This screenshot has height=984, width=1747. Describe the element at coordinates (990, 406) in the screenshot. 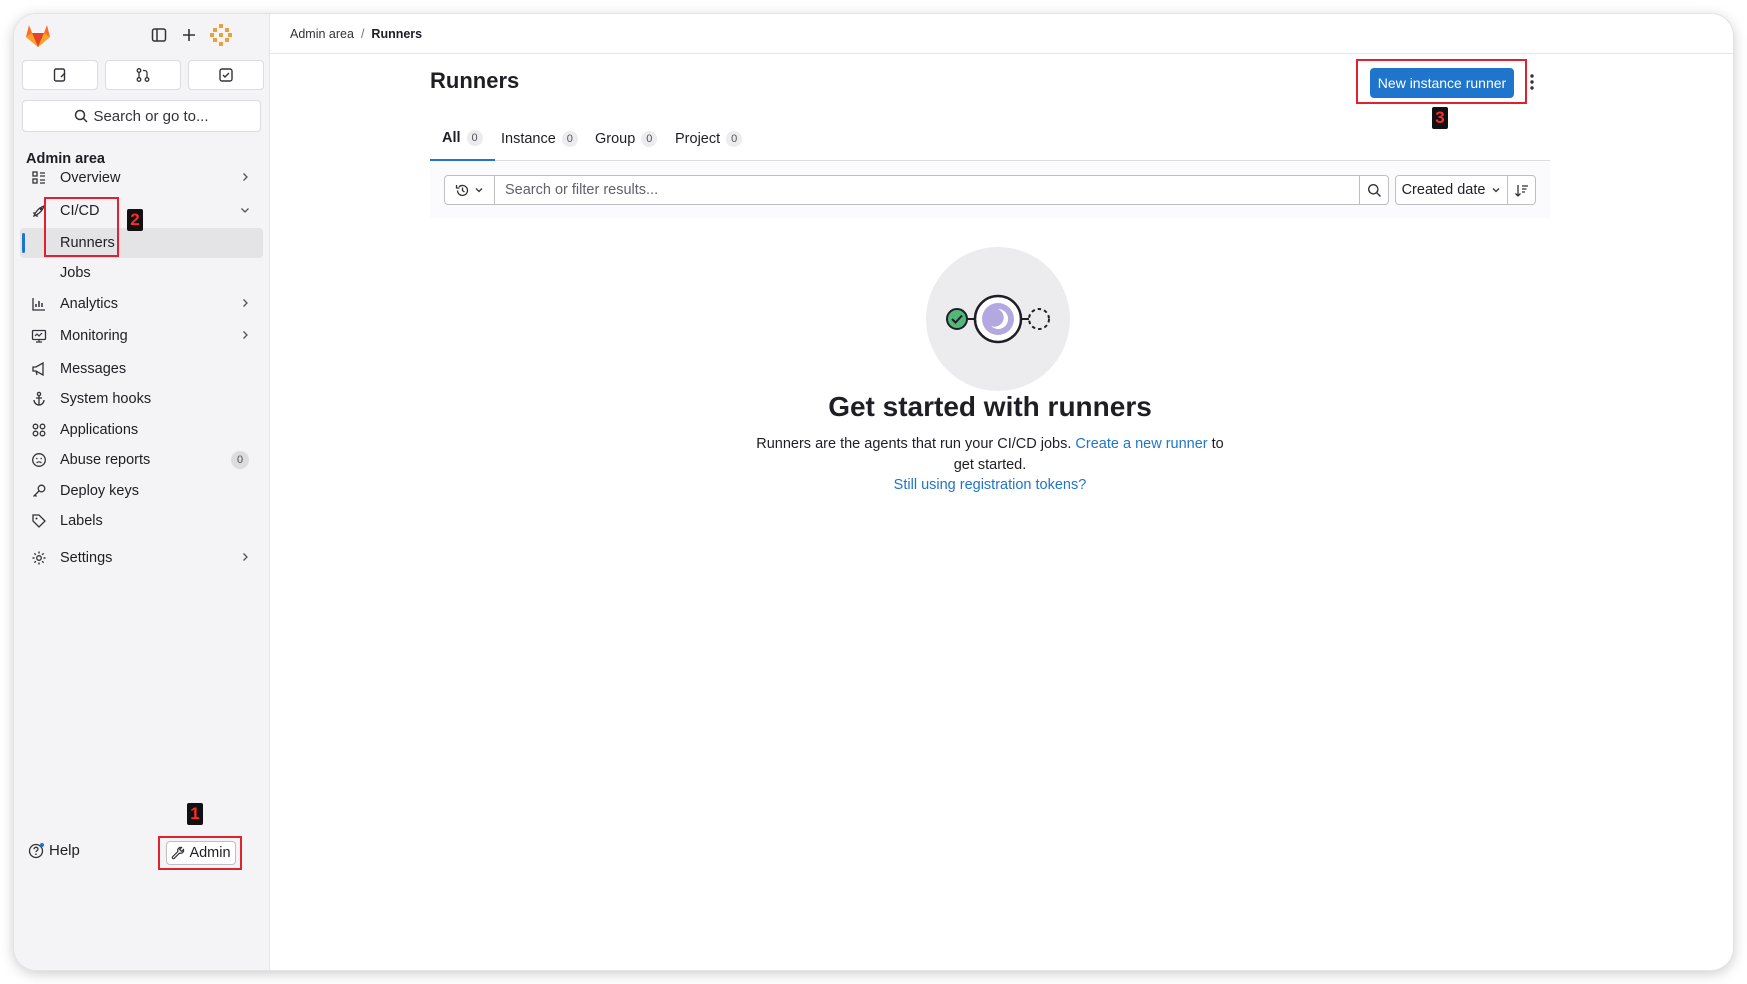

I see `empty-state-title: Get started with runners` at that location.